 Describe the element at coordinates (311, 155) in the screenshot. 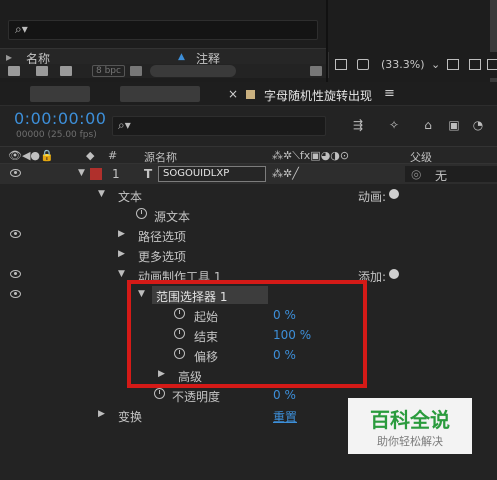

I see `layer-switches-icon: ⁂✲⟍fx▣◕◑⊙` at that location.